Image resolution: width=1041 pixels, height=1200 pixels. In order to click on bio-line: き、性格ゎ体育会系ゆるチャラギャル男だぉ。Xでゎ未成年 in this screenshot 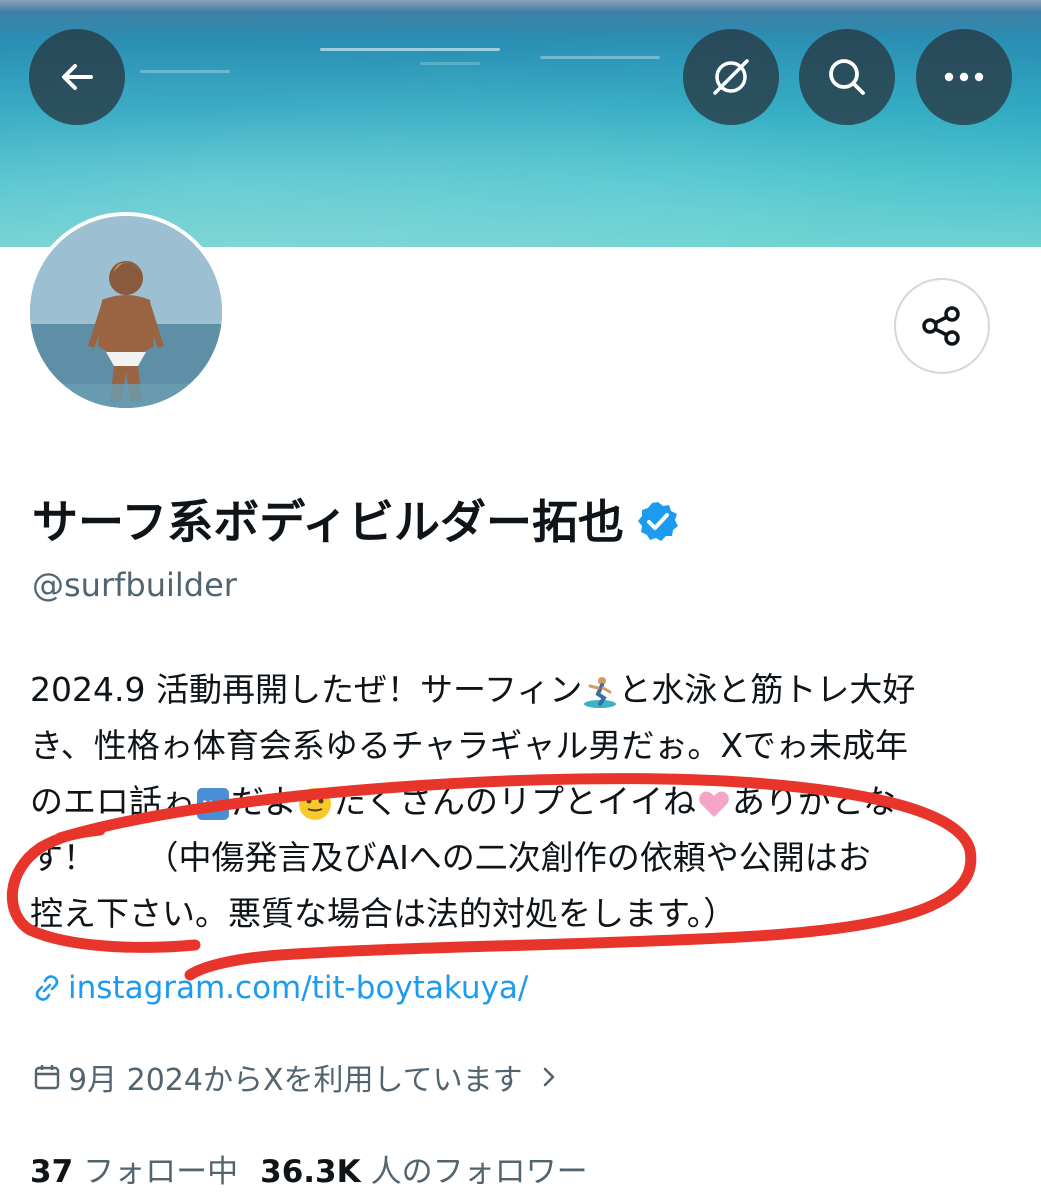, I will do `click(520, 746)`.